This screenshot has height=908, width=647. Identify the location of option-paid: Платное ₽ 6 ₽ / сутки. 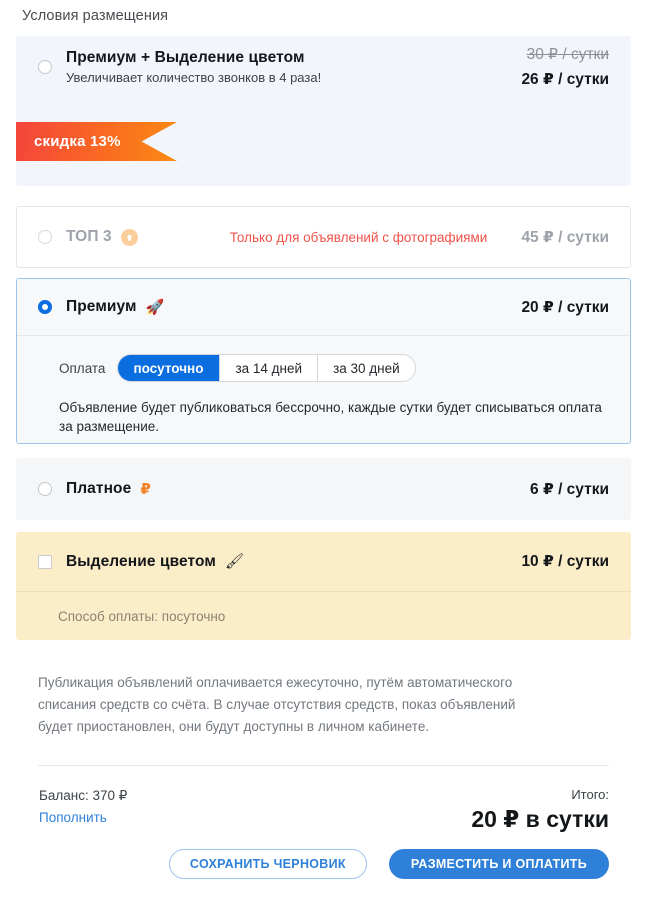
(323, 489).